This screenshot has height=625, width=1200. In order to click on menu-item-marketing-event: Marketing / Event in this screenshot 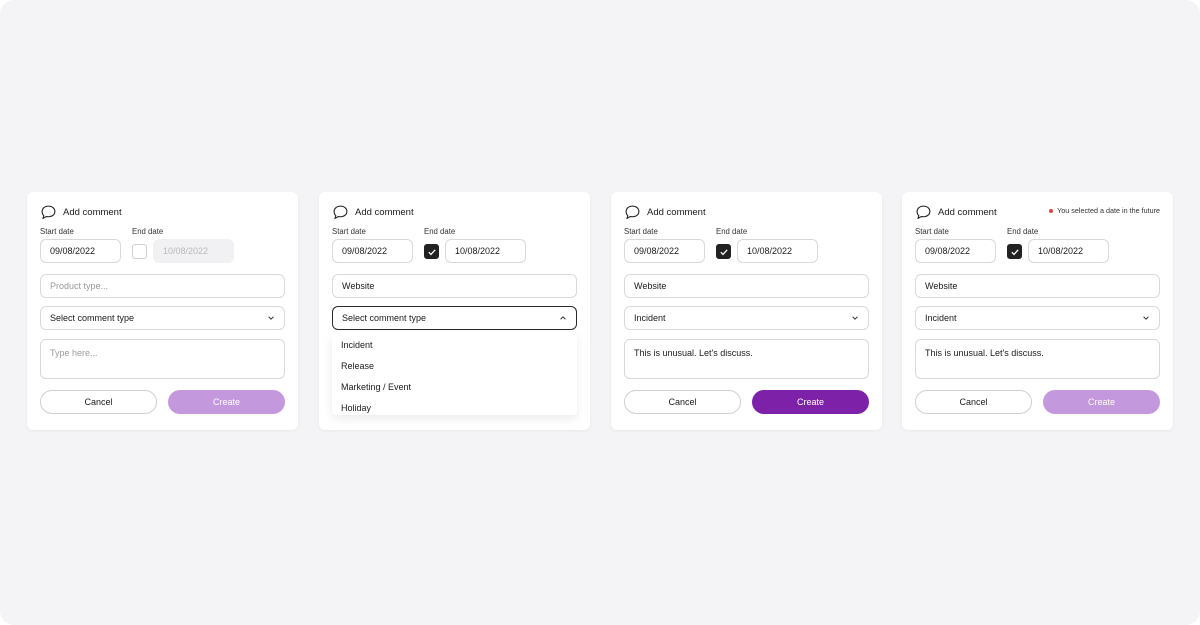, I will do `click(454, 386)`.